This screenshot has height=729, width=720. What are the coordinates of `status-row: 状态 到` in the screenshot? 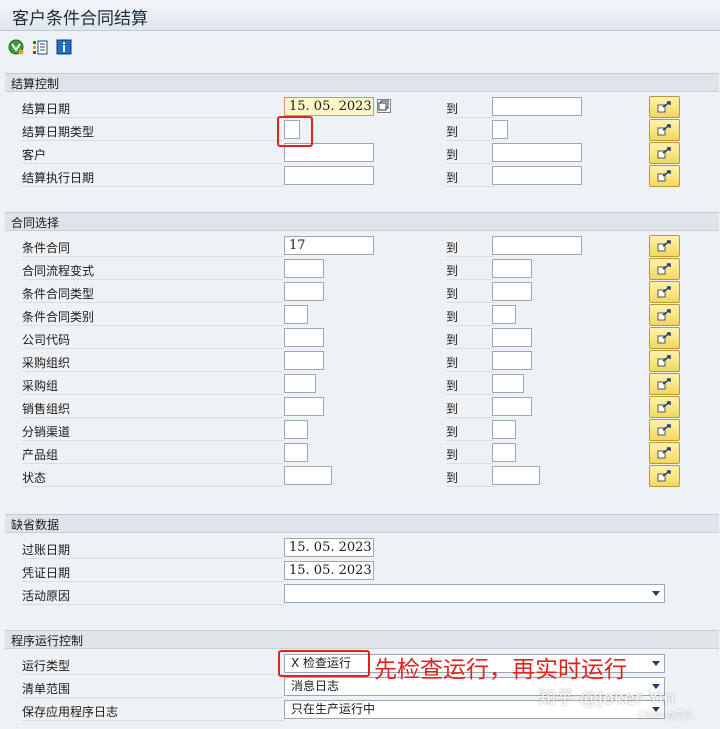 It's located at (362, 476).